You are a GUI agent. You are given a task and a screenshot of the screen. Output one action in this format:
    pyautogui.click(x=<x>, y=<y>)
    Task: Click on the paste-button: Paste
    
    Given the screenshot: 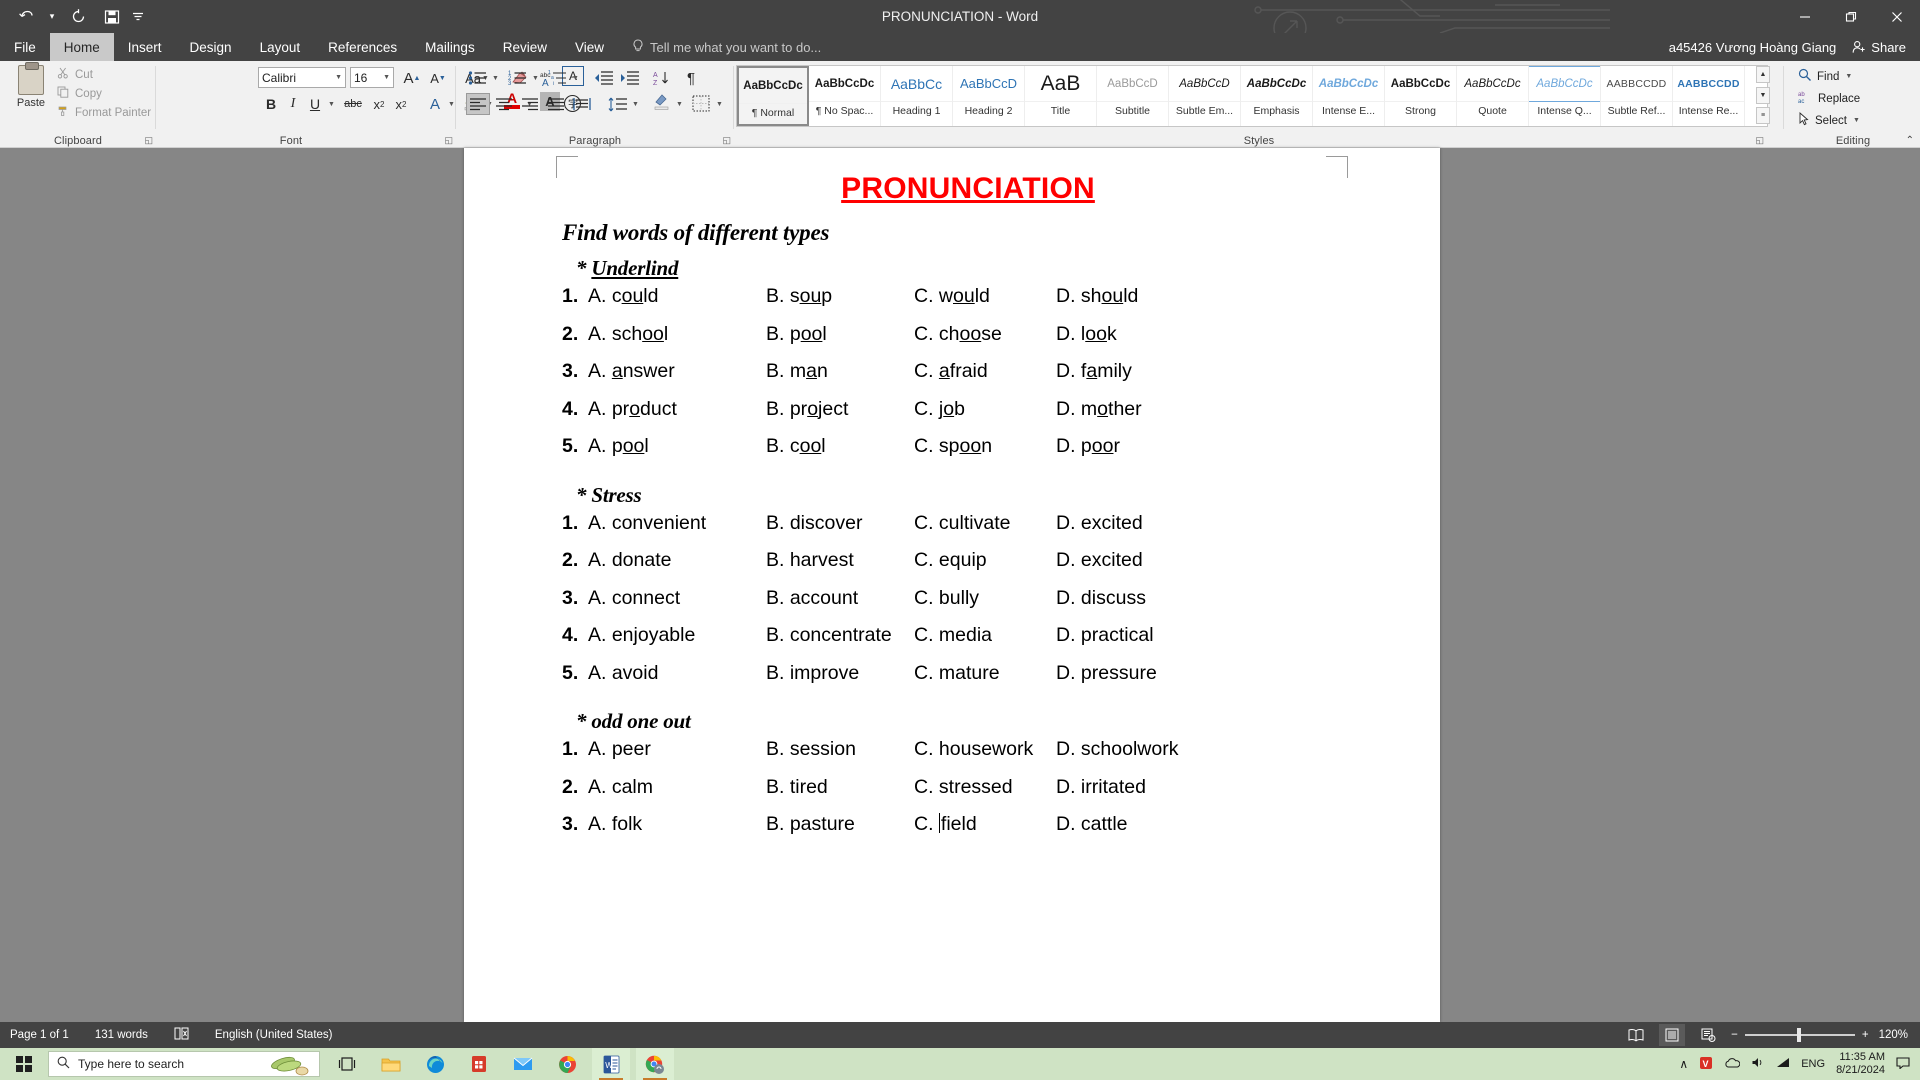 What is the action you would take?
    pyautogui.click(x=31, y=94)
    